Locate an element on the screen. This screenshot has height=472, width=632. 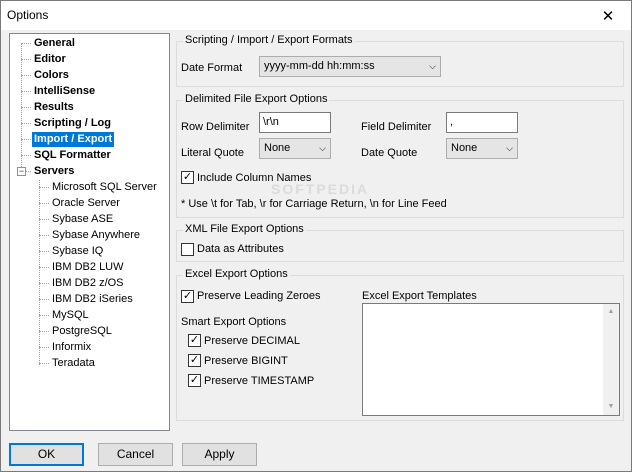
tree-item-general: General is located at coordinates (54, 43).